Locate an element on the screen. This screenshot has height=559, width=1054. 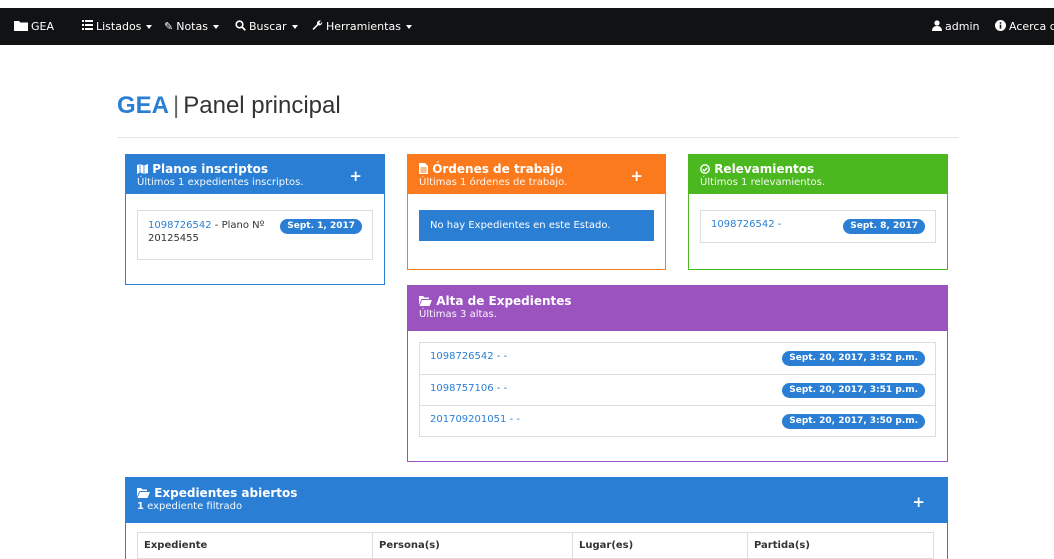
add-plano-button: + is located at coordinates (355, 176).